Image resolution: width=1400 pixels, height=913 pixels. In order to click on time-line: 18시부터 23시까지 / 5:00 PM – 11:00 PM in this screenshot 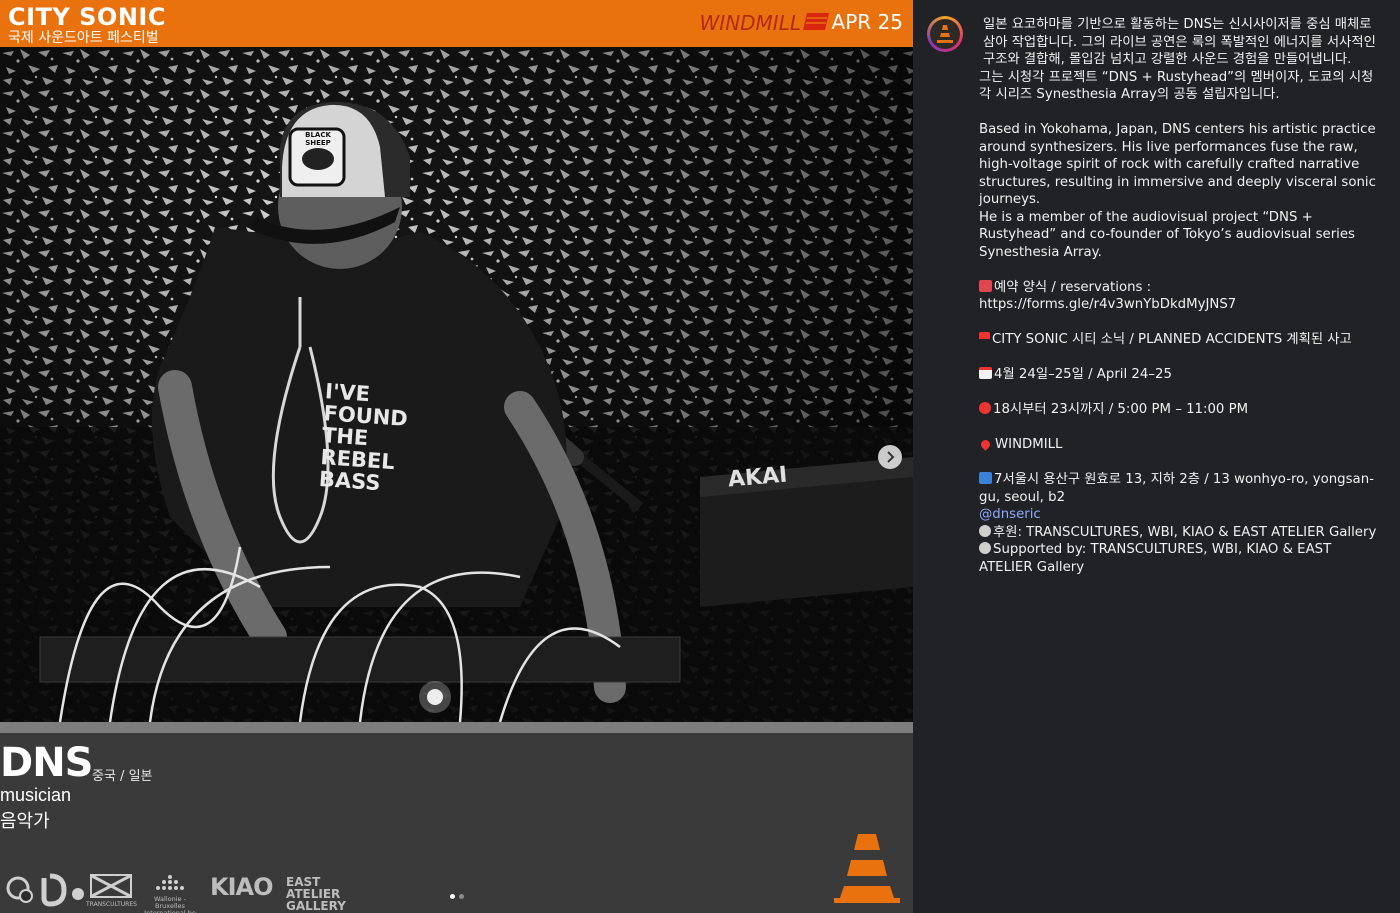, I will do `click(1179, 410)`.